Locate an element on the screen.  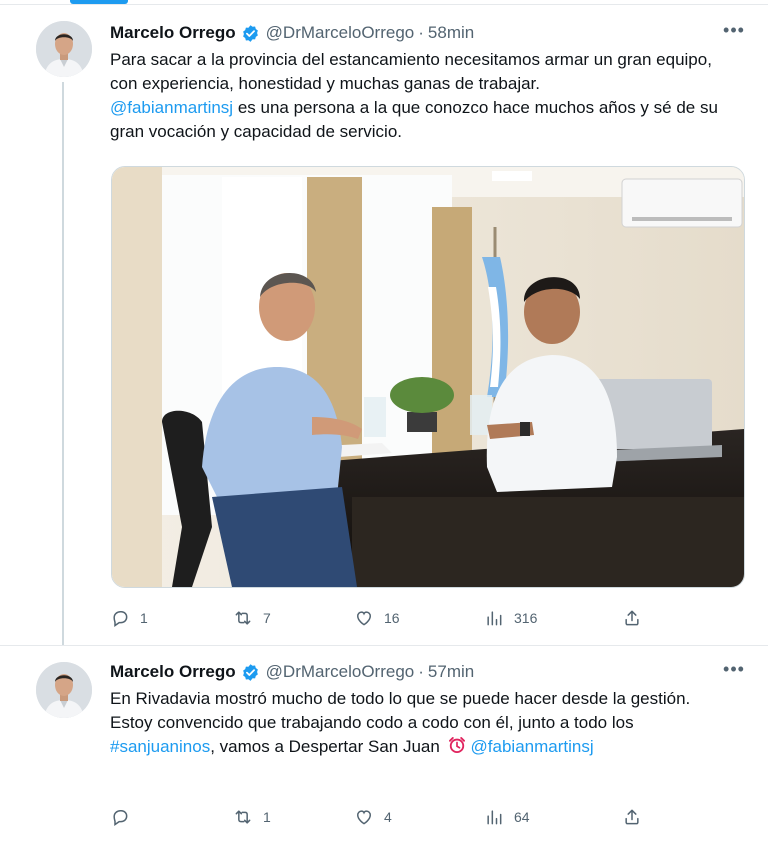
like-button: 16 is located at coordinates (377, 618).